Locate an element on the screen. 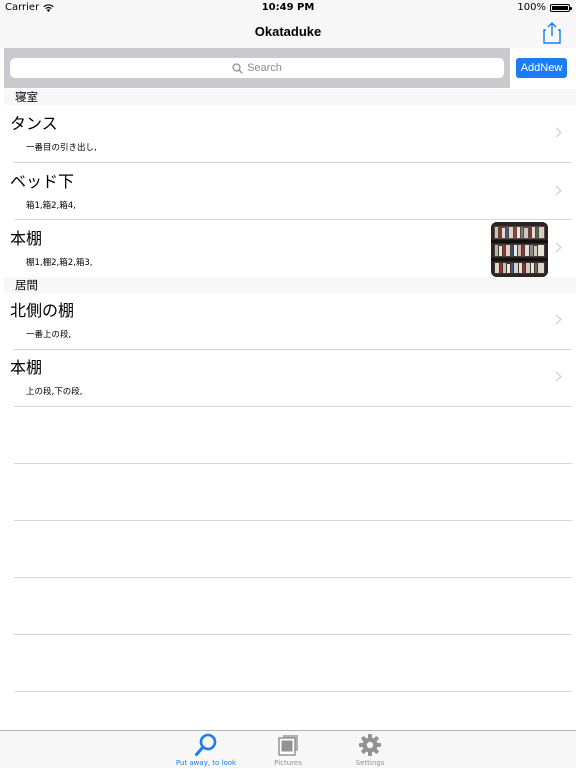 The height and width of the screenshot is (769, 576). list-item-title: タンス is located at coordinates (34, 123).